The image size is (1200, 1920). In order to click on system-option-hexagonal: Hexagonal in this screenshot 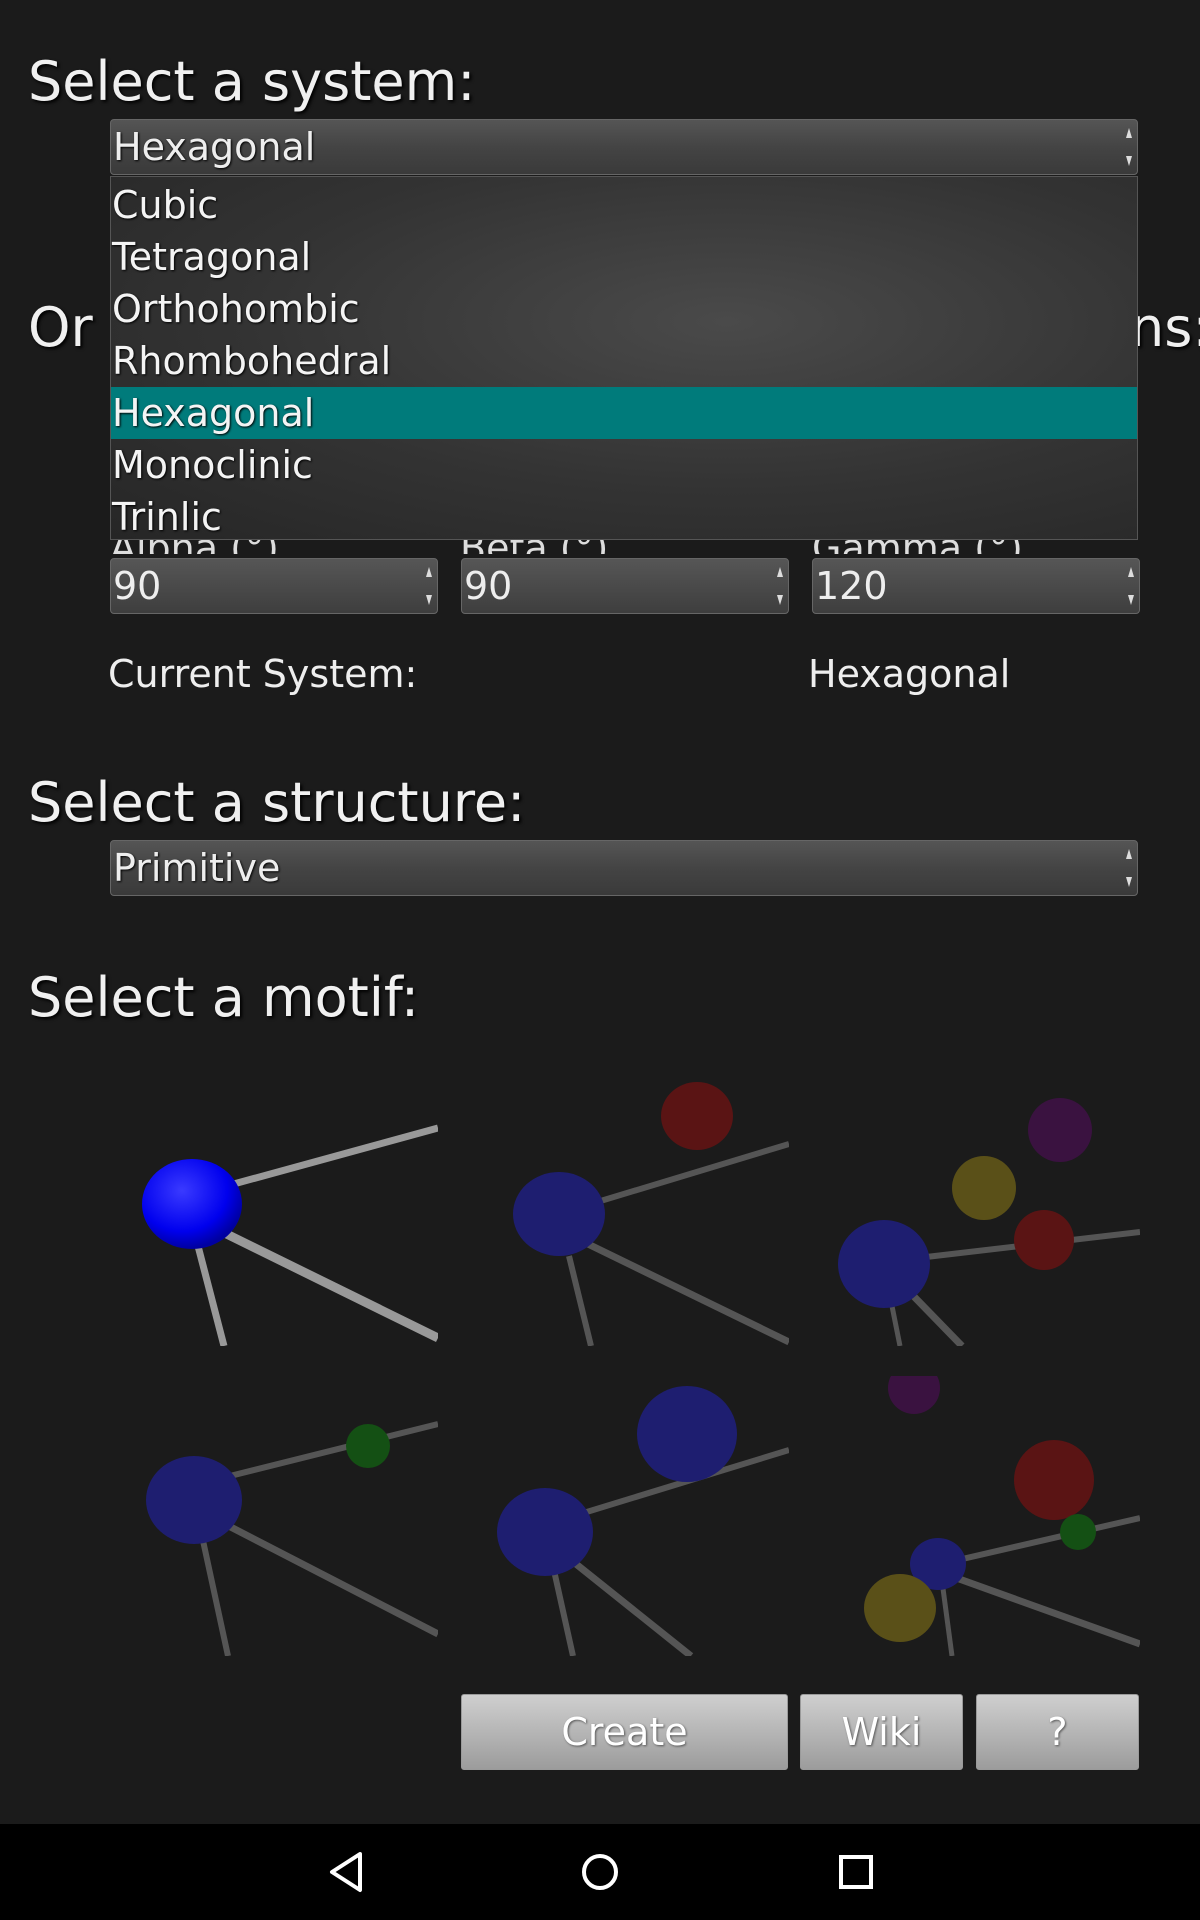, I will do `click(624, 413)`.